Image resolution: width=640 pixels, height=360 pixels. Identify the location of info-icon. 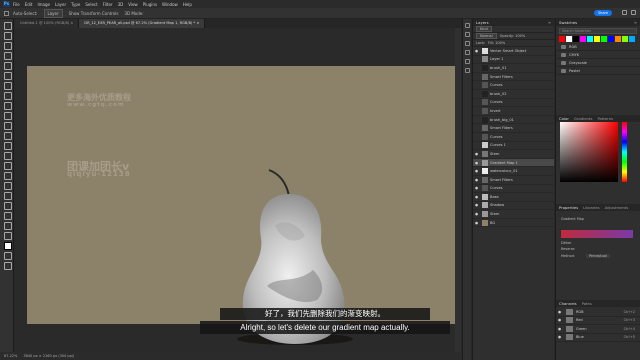
(467, 70).